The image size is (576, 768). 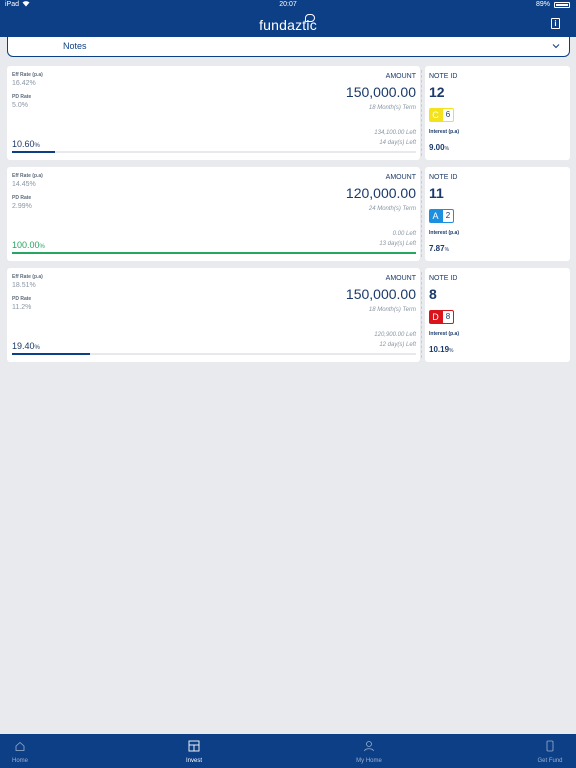 I want to click on note-id-value: 11, so click(x=436, y=193).